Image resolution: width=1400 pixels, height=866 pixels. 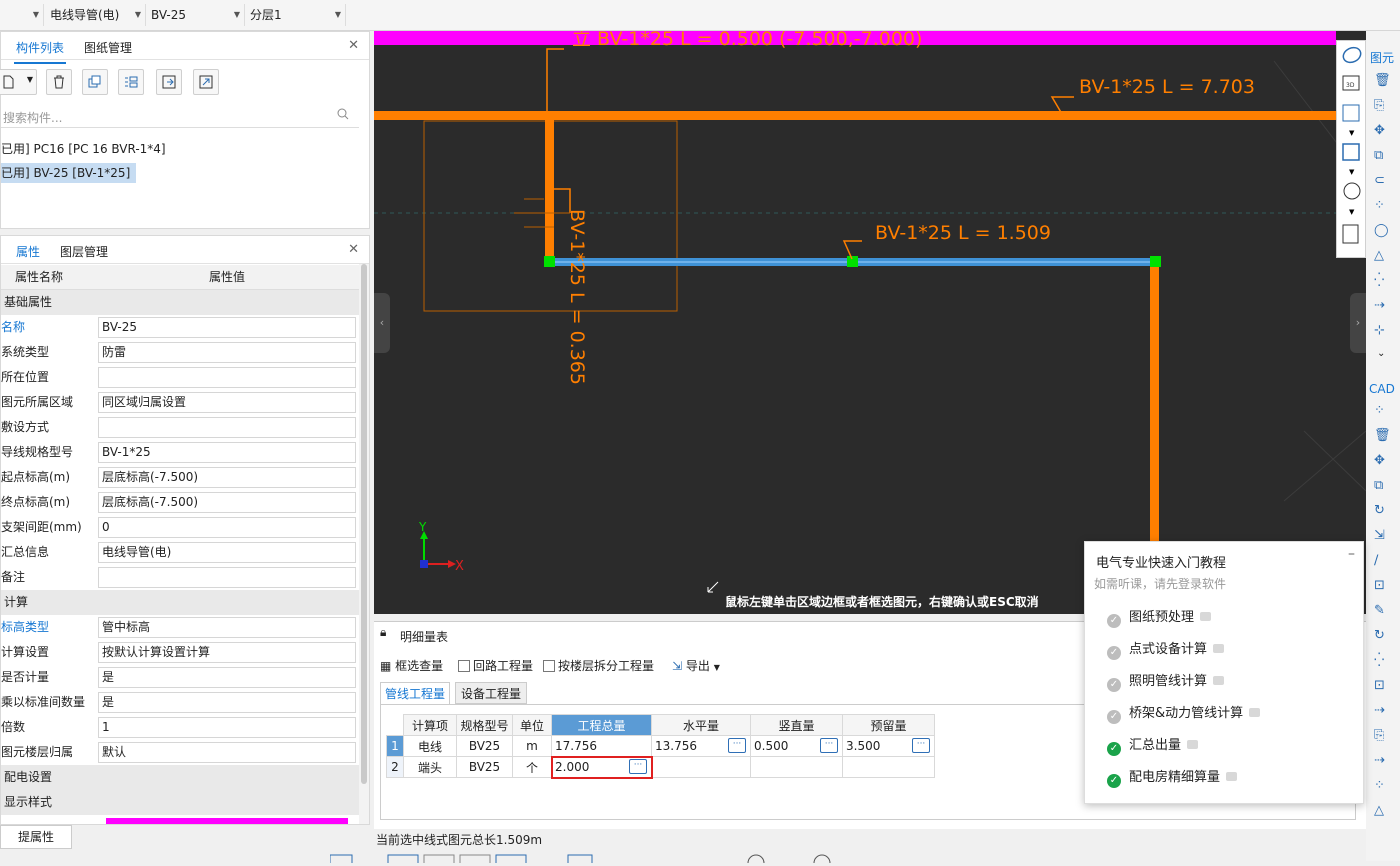 I want to click on property-value: BV-25, so click(x=227, y=327).